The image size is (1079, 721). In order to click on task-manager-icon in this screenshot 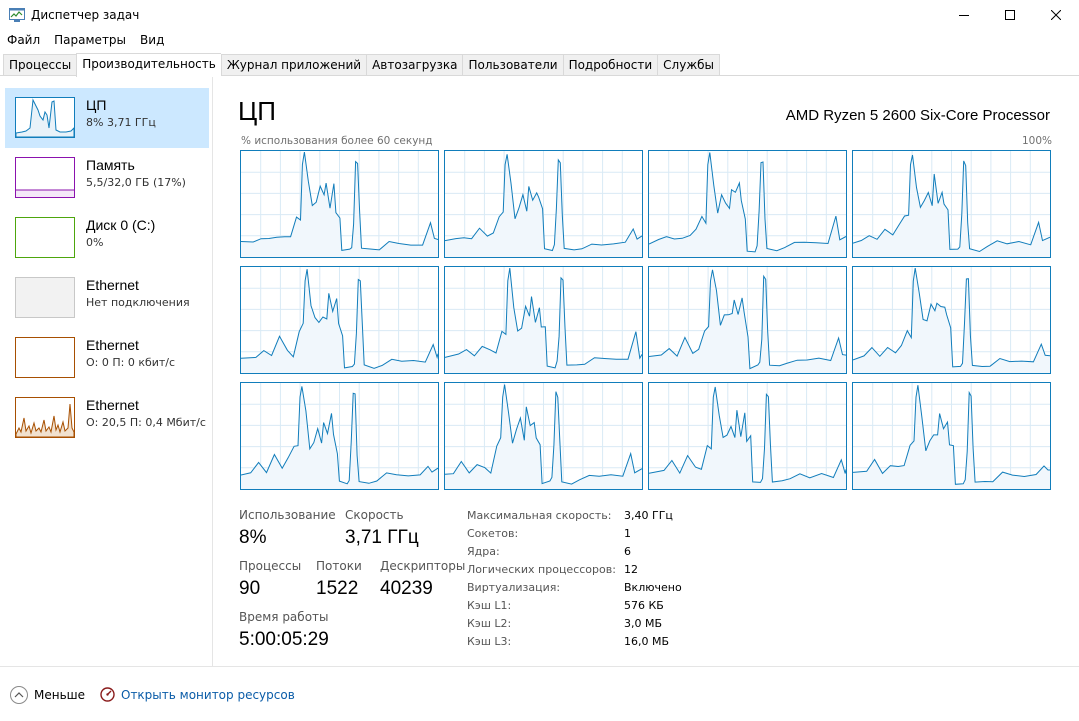, I will do `click(17, 15)`.